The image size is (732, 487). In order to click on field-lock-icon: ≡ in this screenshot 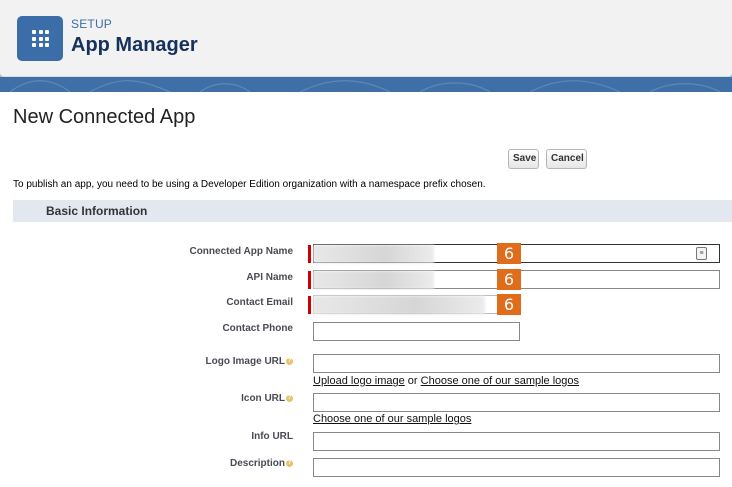, I will do `click(701, 253)`.